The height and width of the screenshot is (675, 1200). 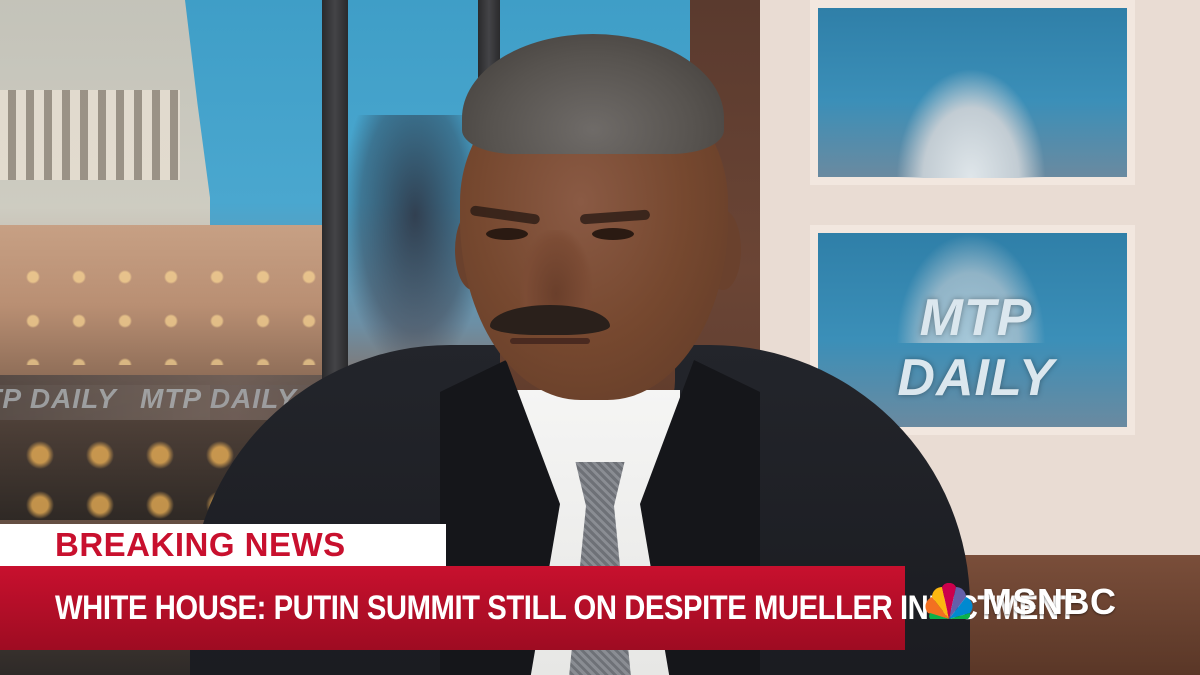 I want to click on studio-monitor-top, so click(x=972, y=92).